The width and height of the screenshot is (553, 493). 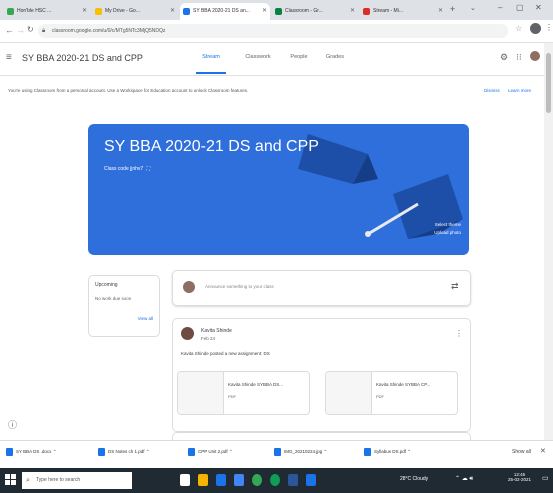 I want to click on help-icon: ⓘ, so click(x=12, y=424).